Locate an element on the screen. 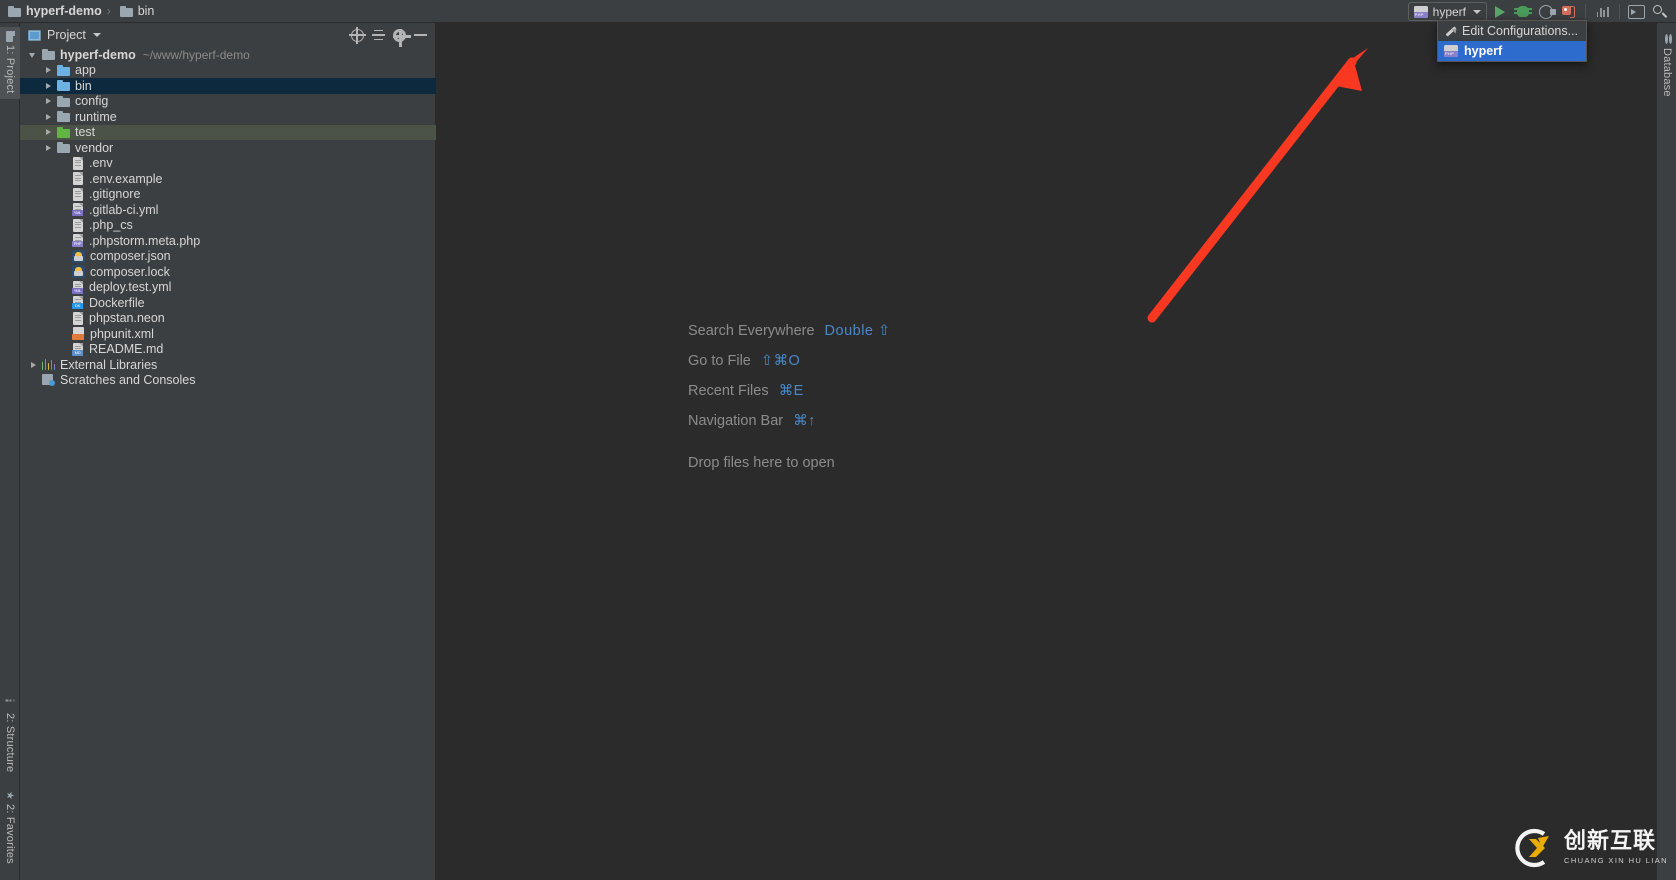 The width and height of the screenshot is (1676, 880). breadcrumb-item-bin: bin is located at coordinates (135, 11).